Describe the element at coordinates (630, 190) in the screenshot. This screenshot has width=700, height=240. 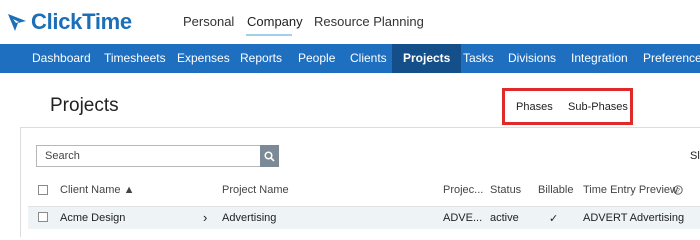
I see `col-time-entry-preview: Time Entry Preview` at that location.